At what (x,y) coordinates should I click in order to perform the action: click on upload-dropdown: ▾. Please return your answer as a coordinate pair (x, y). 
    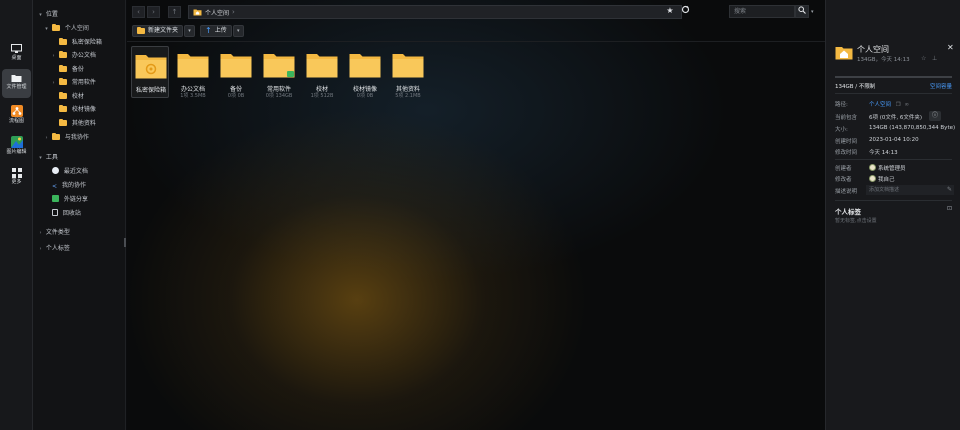
    Looking at the image, I should click on (238, 31).